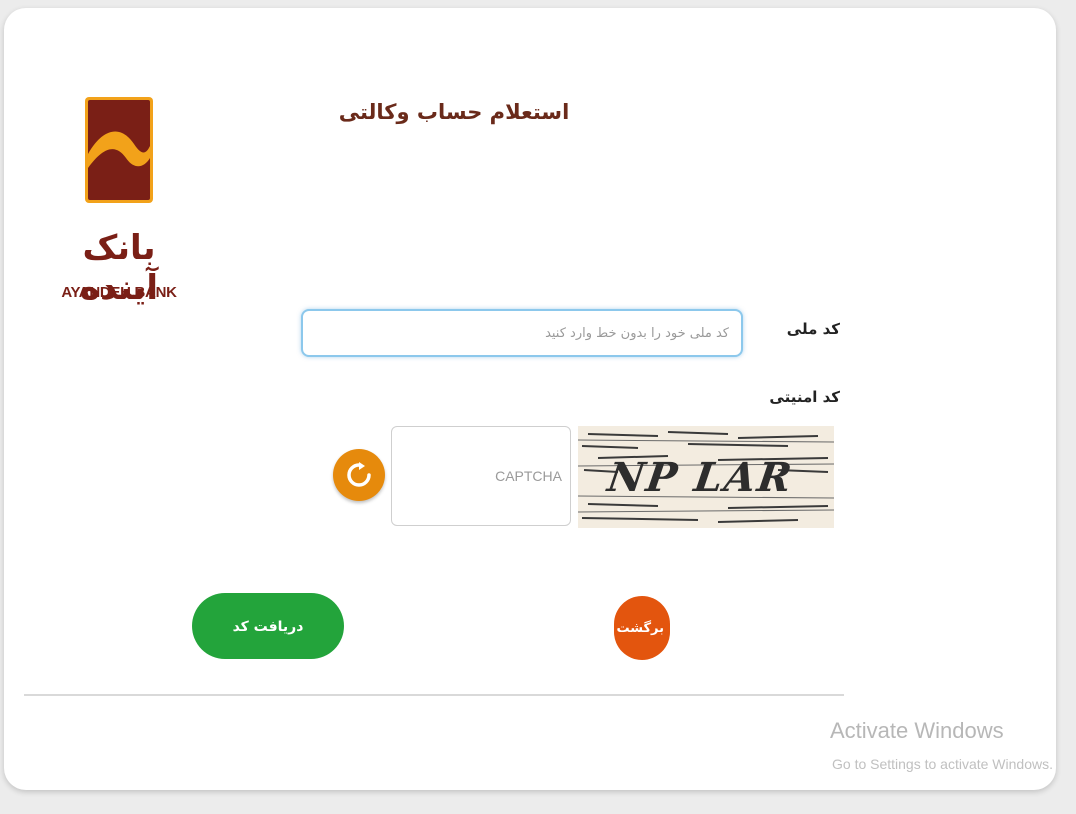 The image size is (1076, 814). I want to click on security-code-label: کد امنیتی, so click(804, 397).